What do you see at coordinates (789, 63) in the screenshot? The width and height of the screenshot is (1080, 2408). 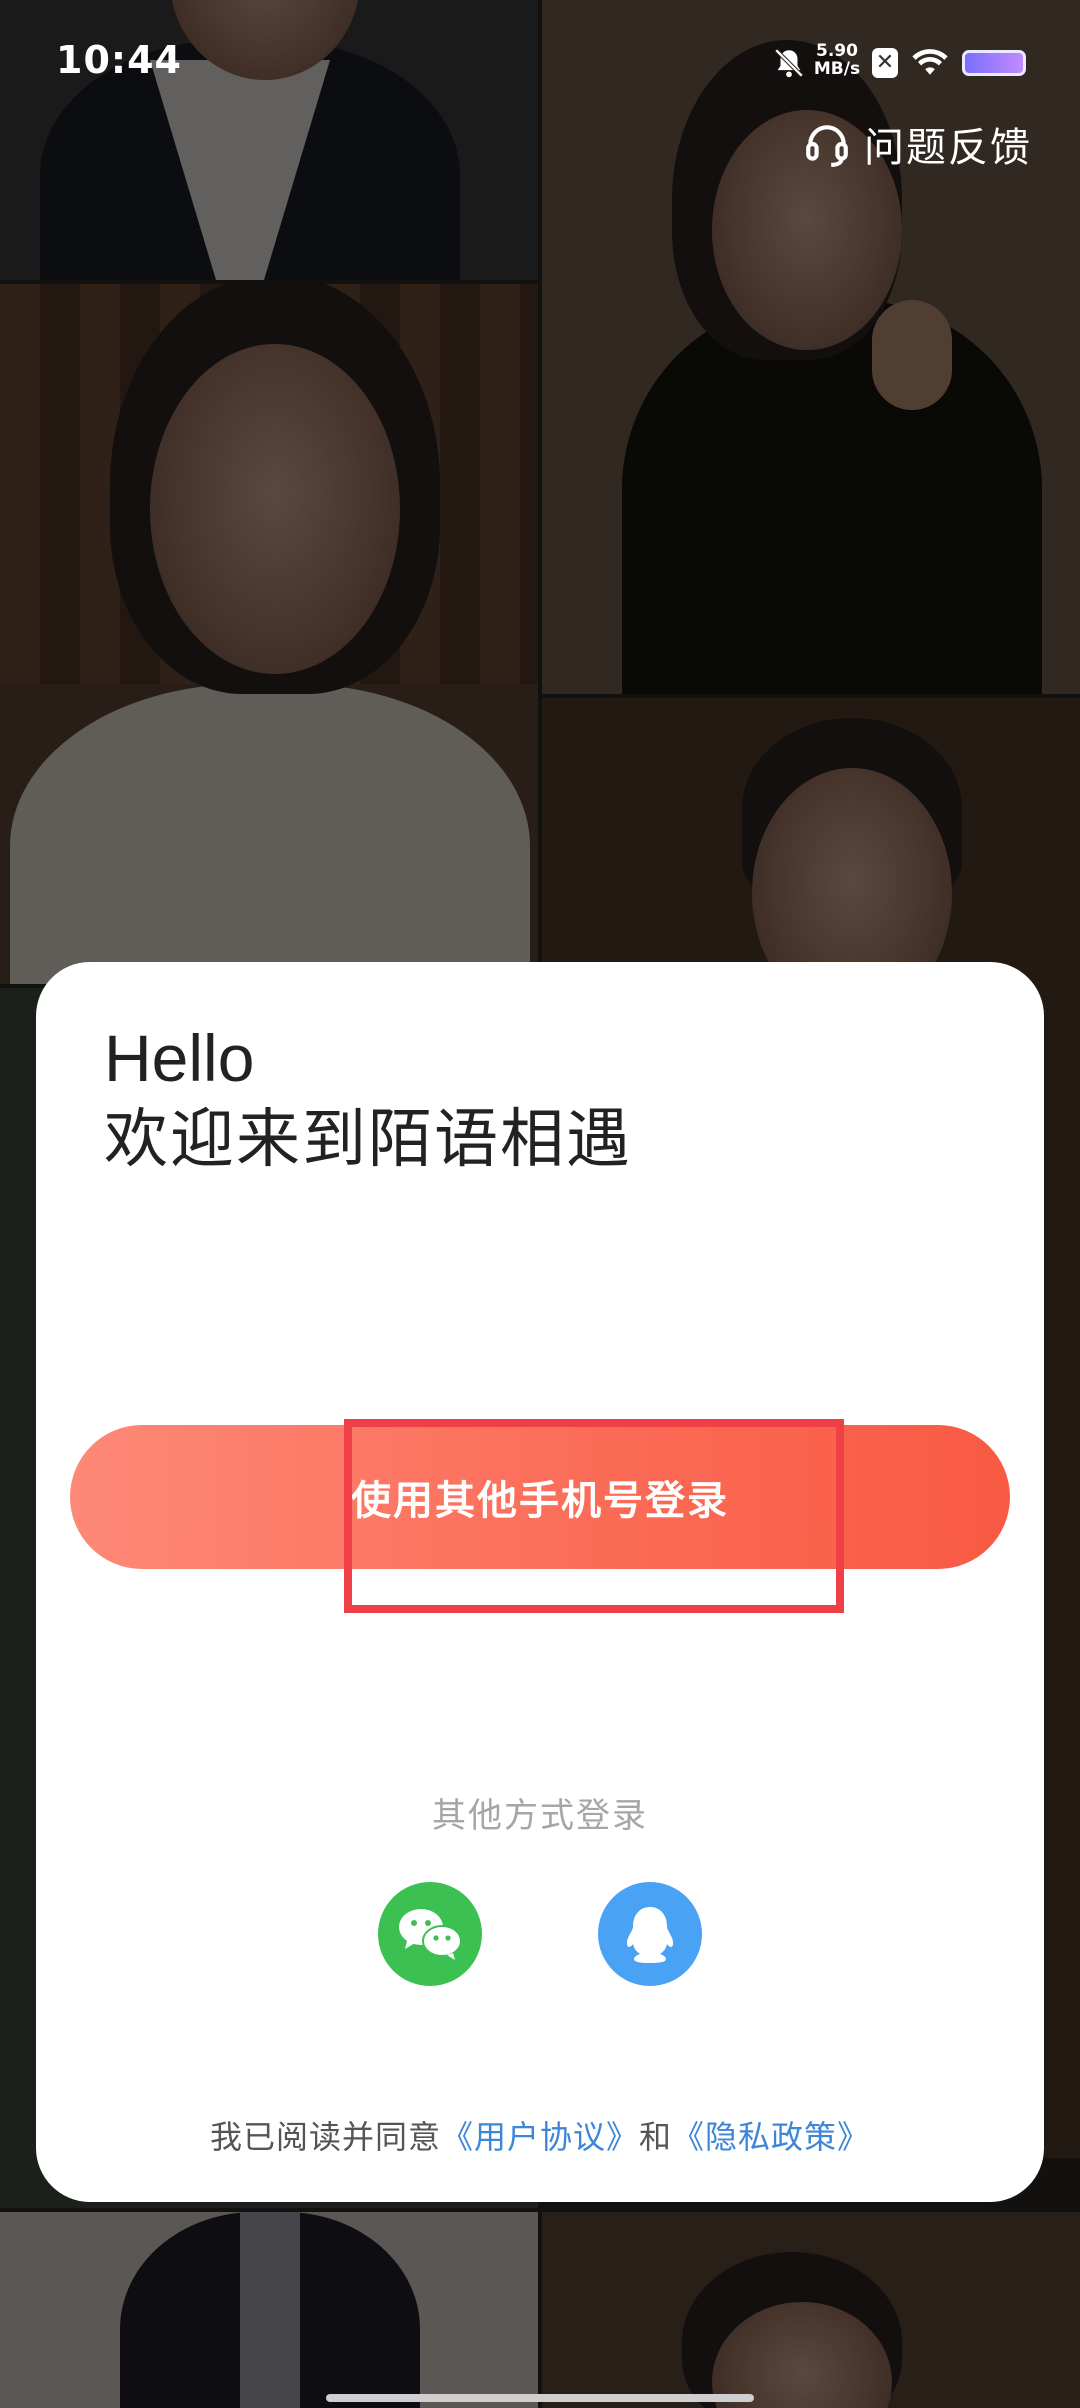 I see `bell-muted-icon` at bounding box center [789, 63].